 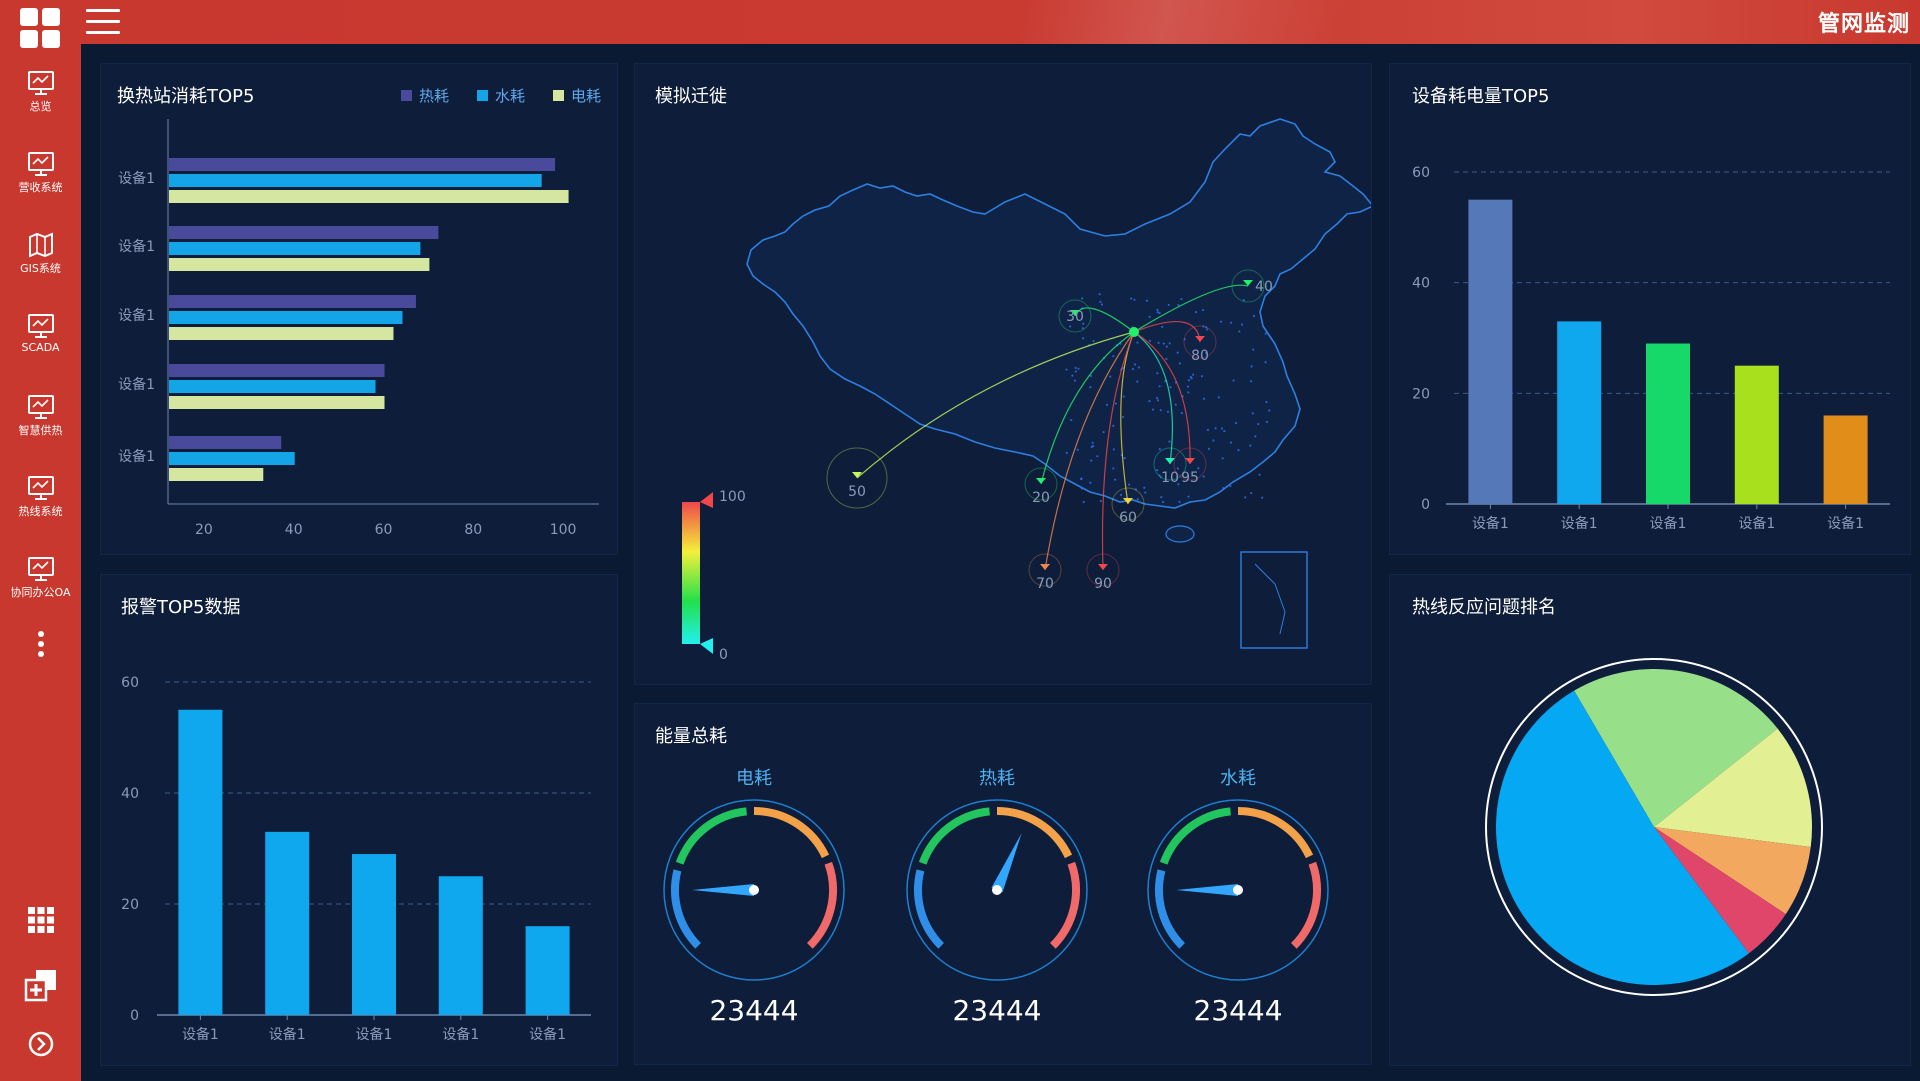 I want to click on flow-label: 50, so click(x=857, y=492).